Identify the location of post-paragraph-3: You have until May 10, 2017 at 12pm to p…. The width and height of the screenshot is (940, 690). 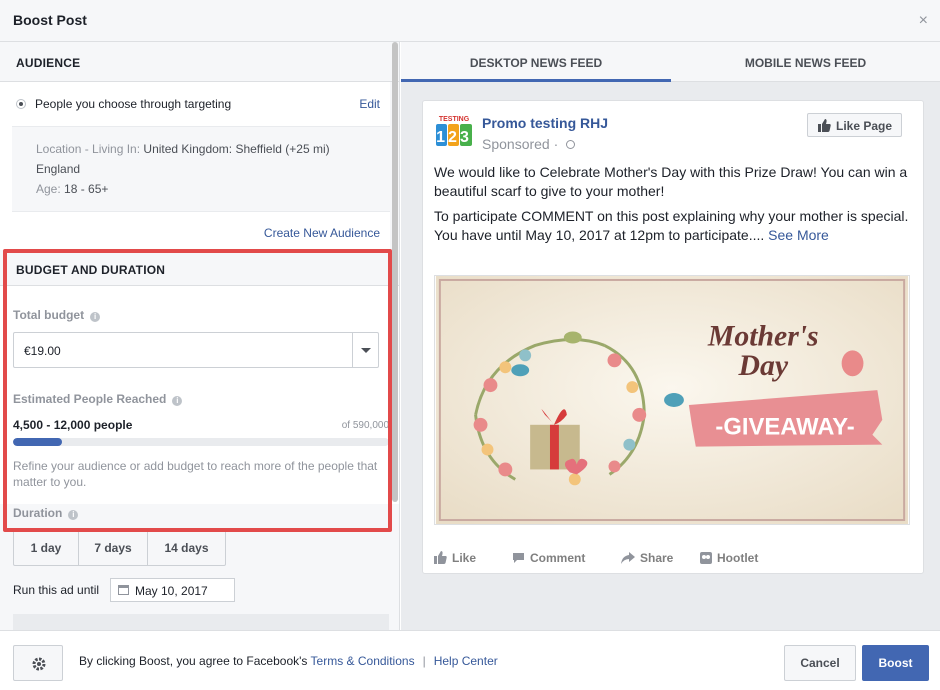
(676, 235).